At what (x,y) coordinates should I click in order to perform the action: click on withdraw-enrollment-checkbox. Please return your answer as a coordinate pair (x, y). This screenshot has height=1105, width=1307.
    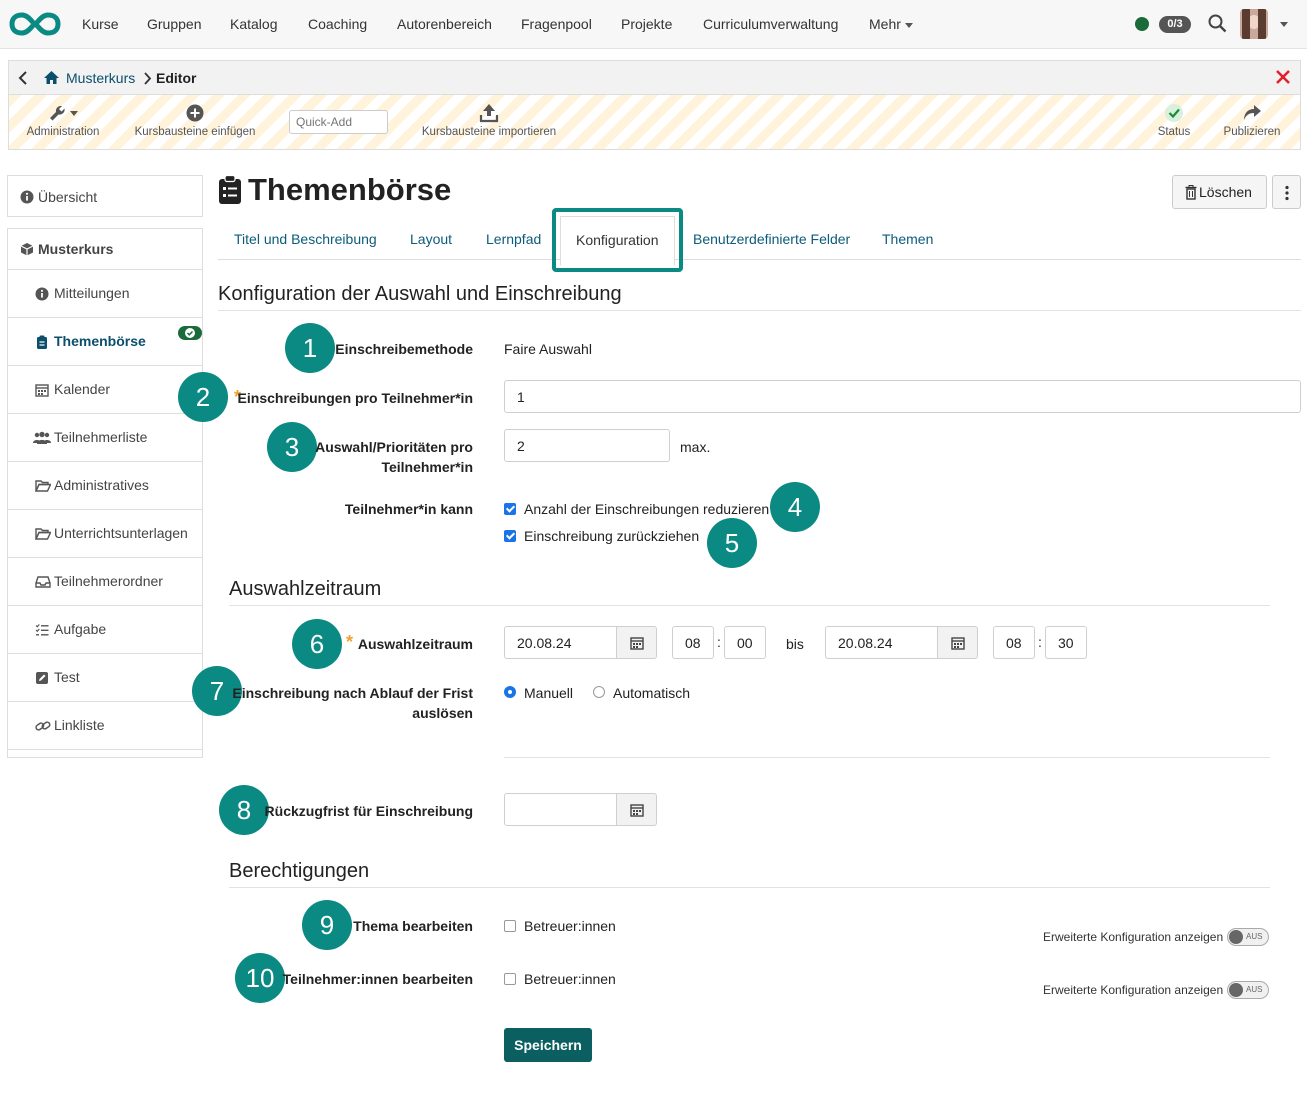
    Looking at the image, I should click on (510, 536).